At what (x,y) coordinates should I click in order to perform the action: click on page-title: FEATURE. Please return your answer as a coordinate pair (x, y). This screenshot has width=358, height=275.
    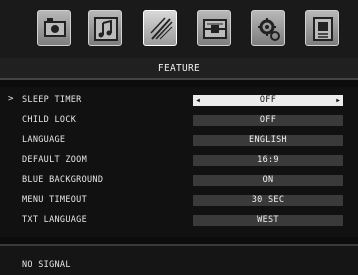
    Looking at the image, I should click on (179, 68).